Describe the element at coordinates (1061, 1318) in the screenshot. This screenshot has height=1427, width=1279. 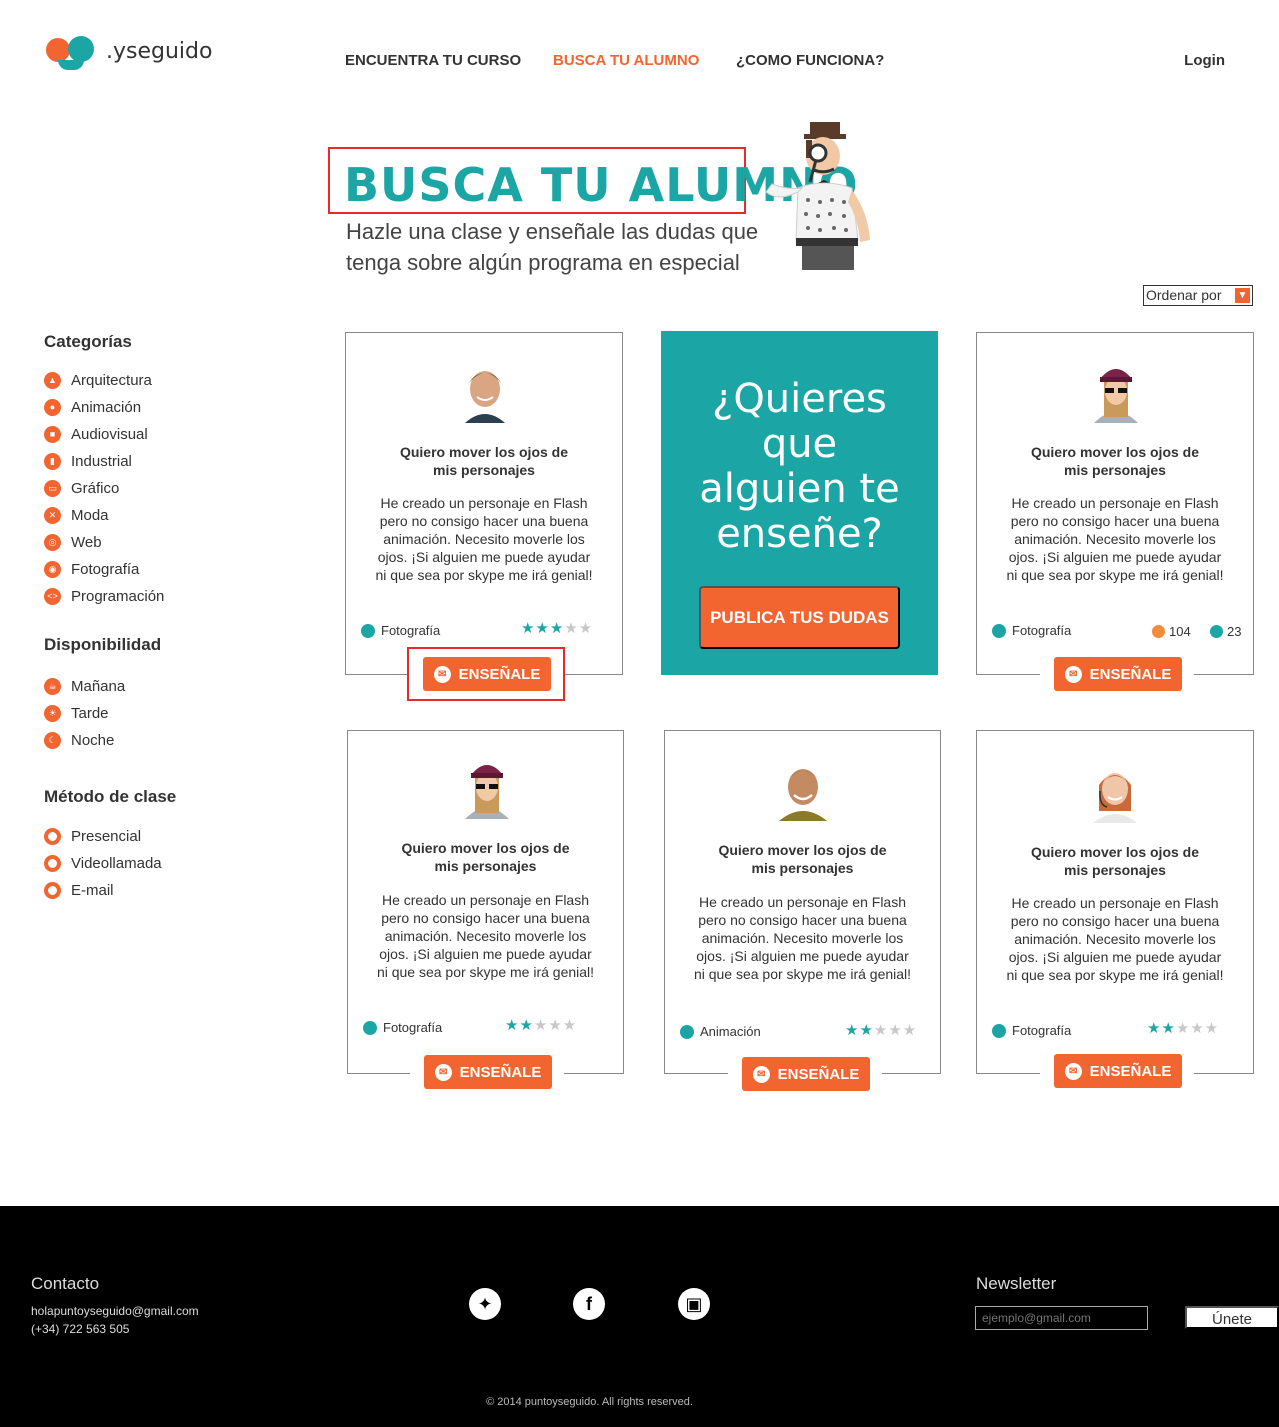
I see `newsletter-email-input` at that location.